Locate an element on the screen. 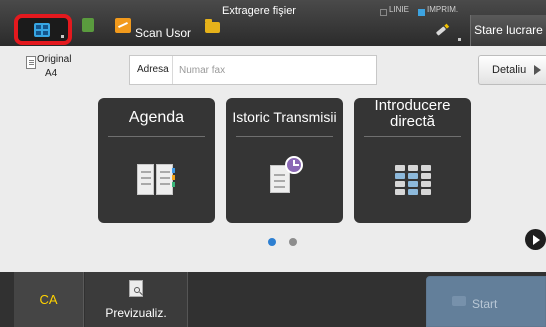  keypad-icon is located at coordinates (413, 180).